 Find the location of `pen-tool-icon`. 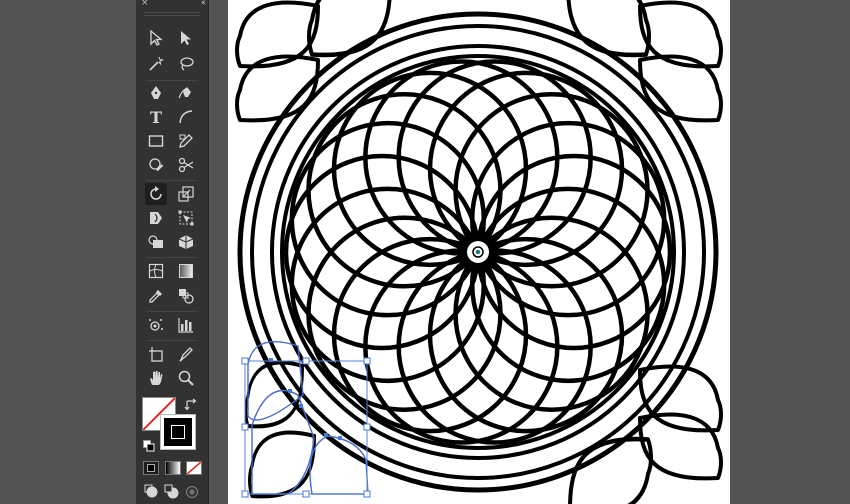

pen-tool-icon is located at coordinates (156, 93).